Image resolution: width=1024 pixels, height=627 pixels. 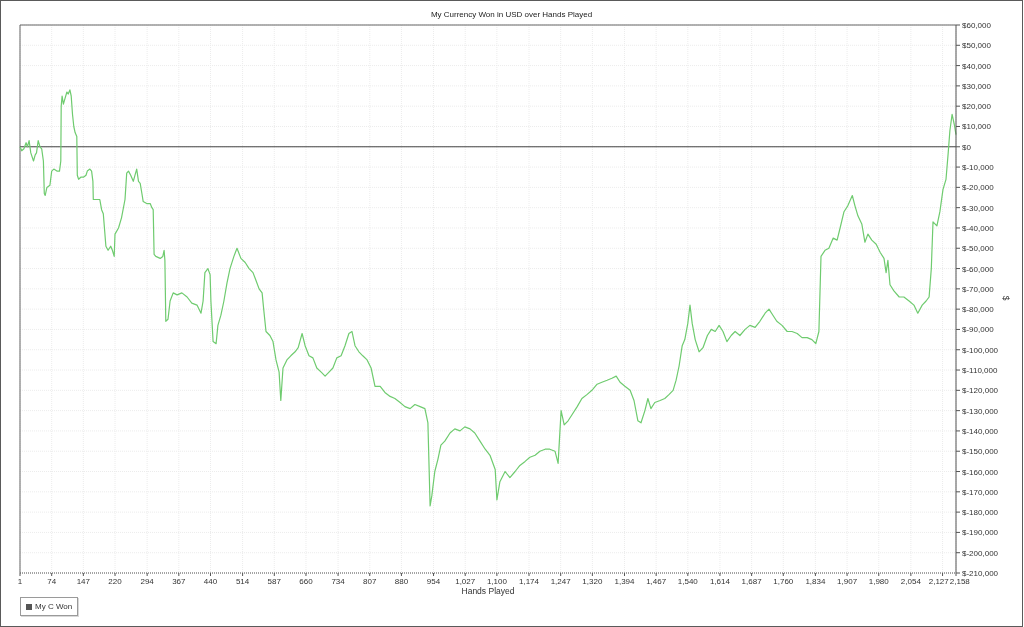 What do you see at coordinates (20, 581) in the screenshot?
I see `x-tick-label: 1` at bounding box center [20, 581].